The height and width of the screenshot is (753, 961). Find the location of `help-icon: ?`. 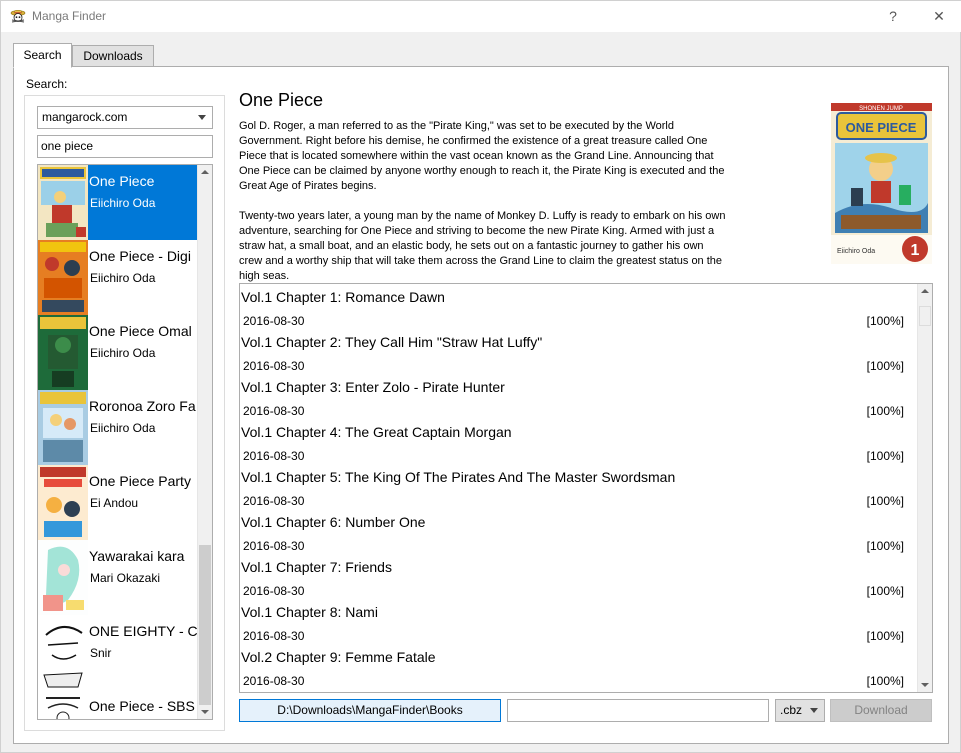

help-icon: ? is located at coordinates (893, 16).